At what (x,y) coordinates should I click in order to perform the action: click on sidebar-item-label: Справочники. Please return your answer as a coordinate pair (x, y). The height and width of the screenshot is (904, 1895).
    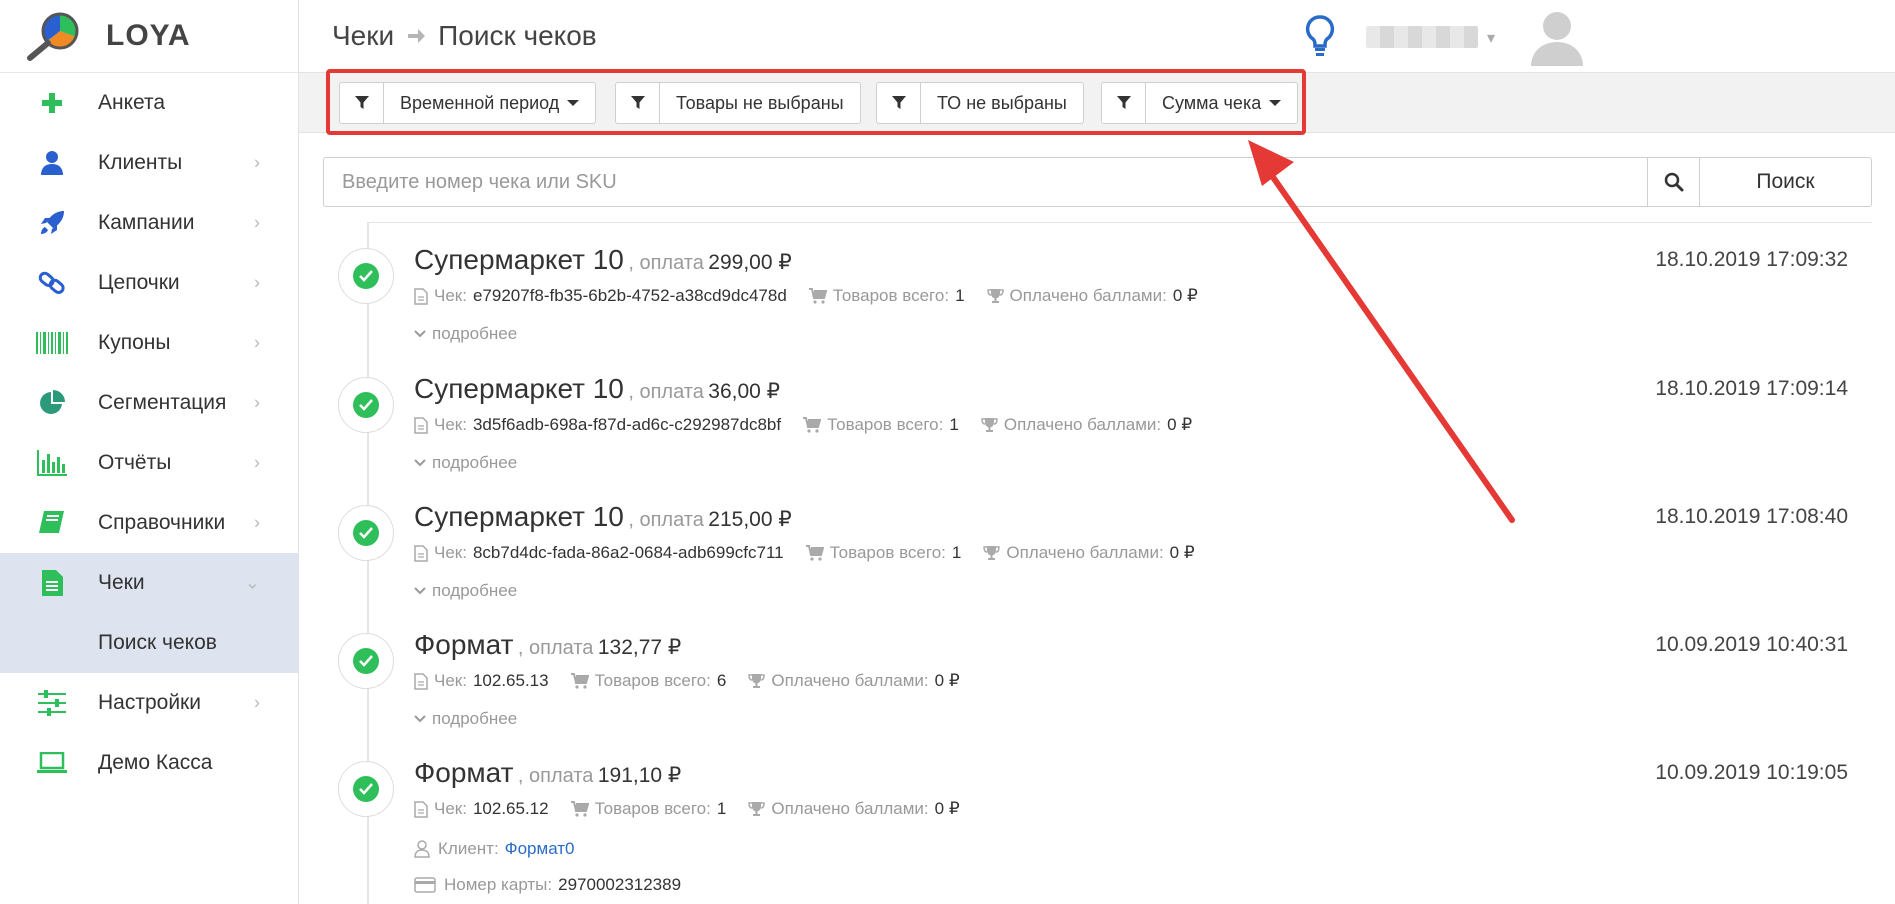
    Looking at the image, I should click on (162, 522).